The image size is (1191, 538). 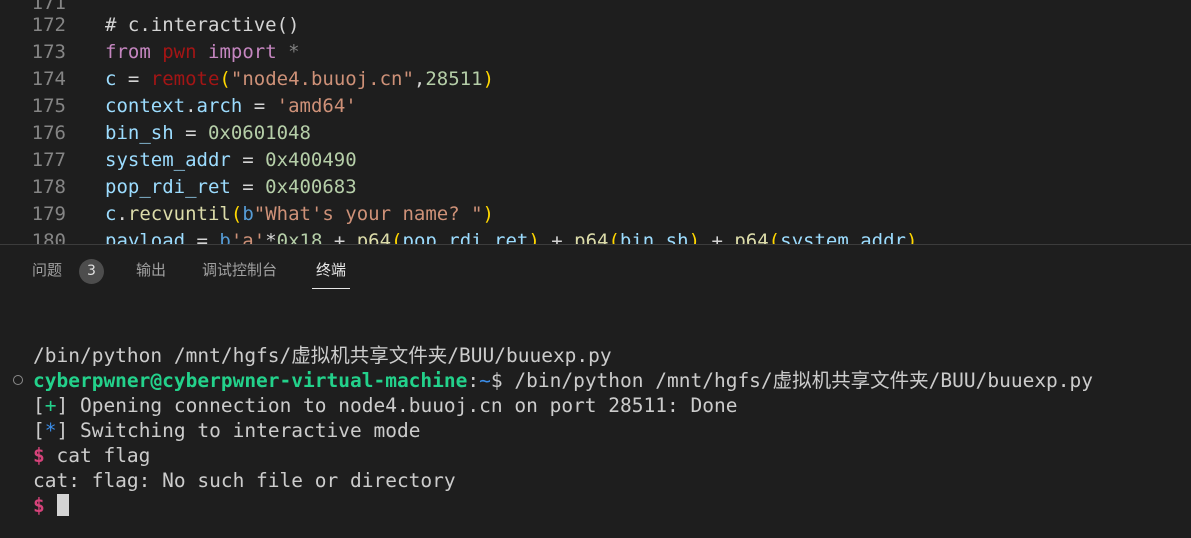 I want to click on command-status-circle-icon, so click(x=18, y=380).